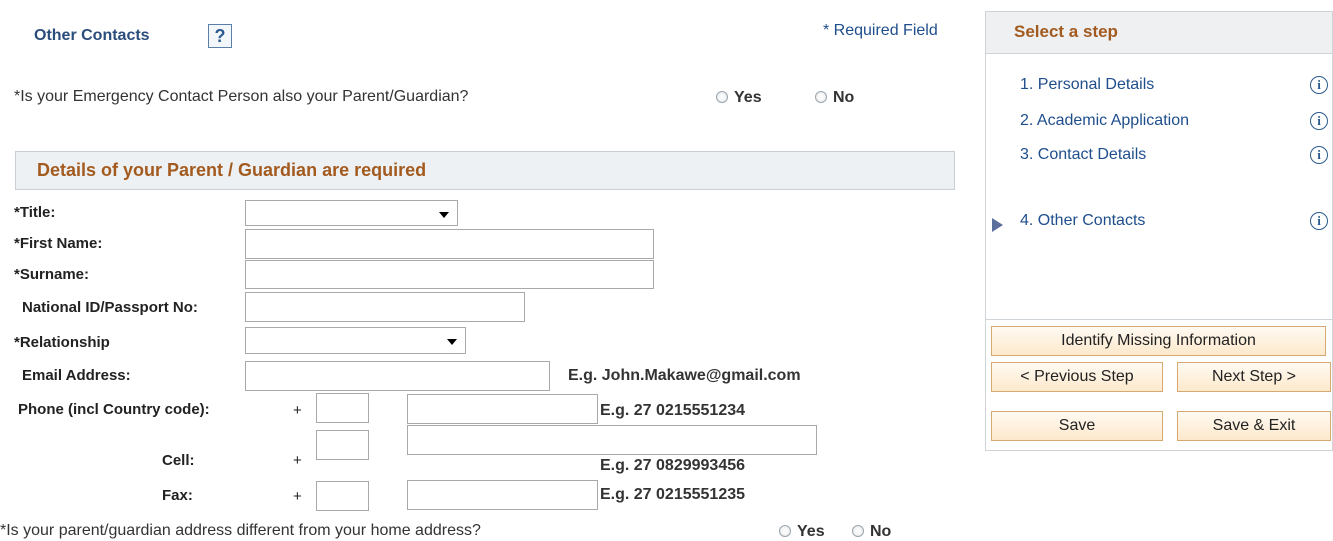 This screenshot has height=541, width=1333. Describe the element at coordinates (1158, 341) in the screenshot. I see `identify-missing-information-button: Identify Missing Information` at that location.